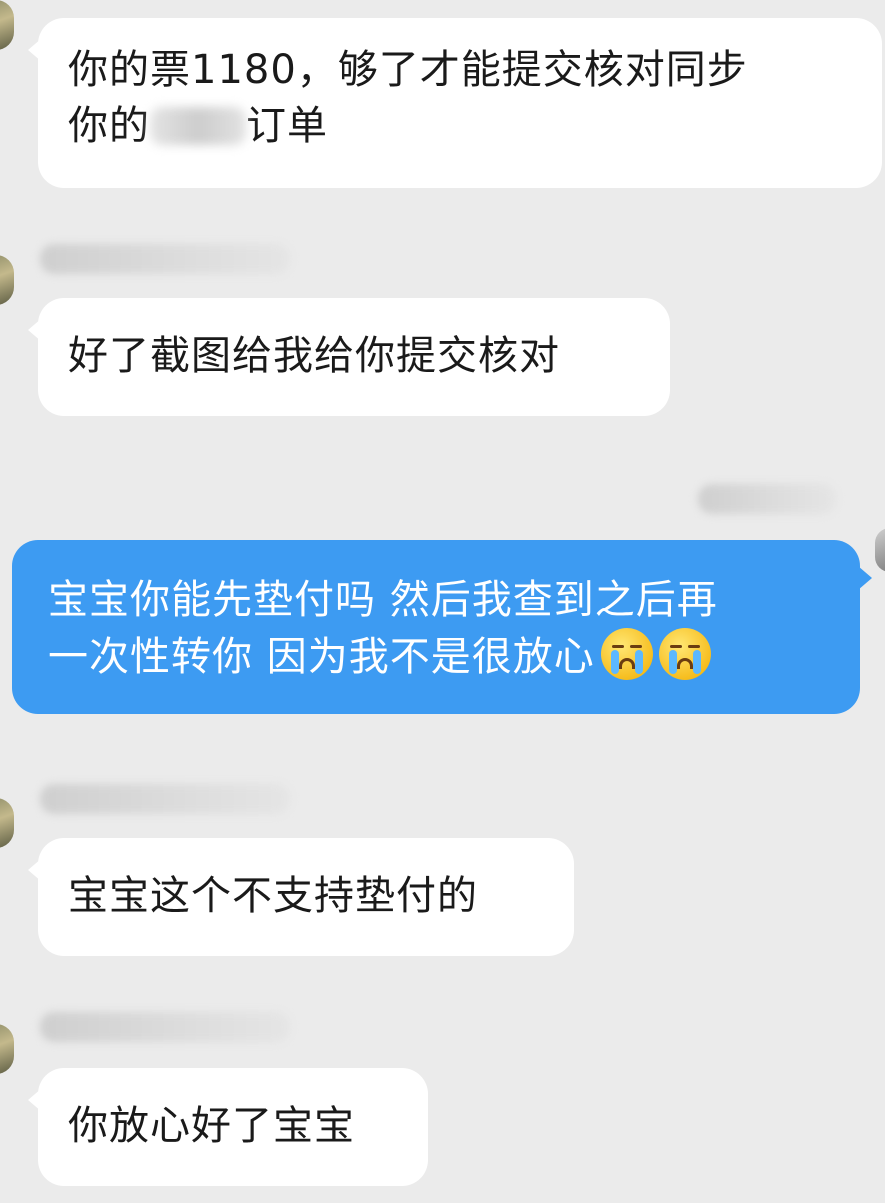  Describe the element at coordinates (408, 70) in the screenshot. I see `message-text: 你的票1180，够了才能提交核对同步` at that location.